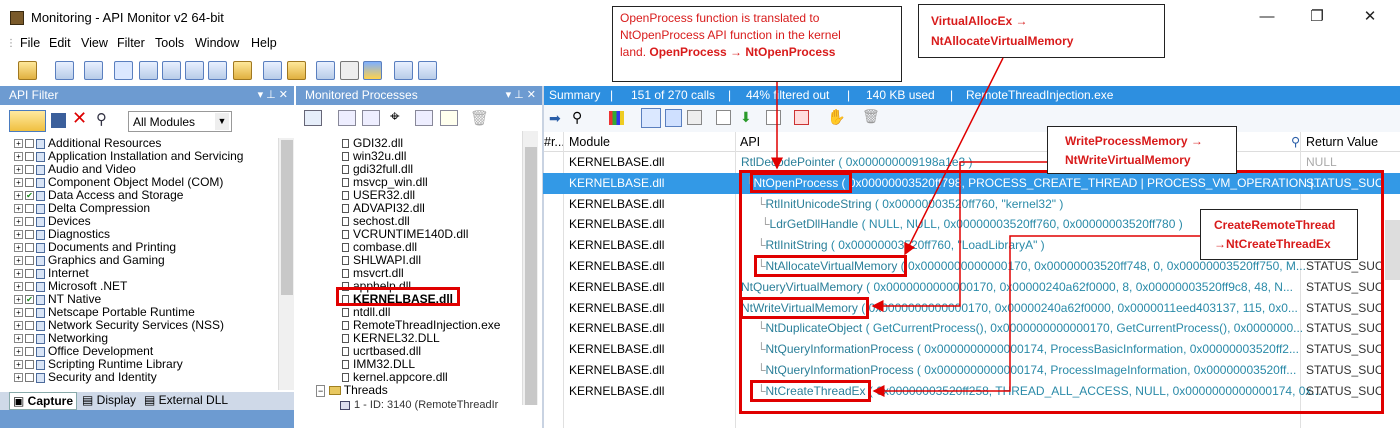 The image size is (1400, 428). What do you see at coordinates (180, 121) in the screenshot?
I see `module-select: All Modules ▼` at bounding box center [180, 121].